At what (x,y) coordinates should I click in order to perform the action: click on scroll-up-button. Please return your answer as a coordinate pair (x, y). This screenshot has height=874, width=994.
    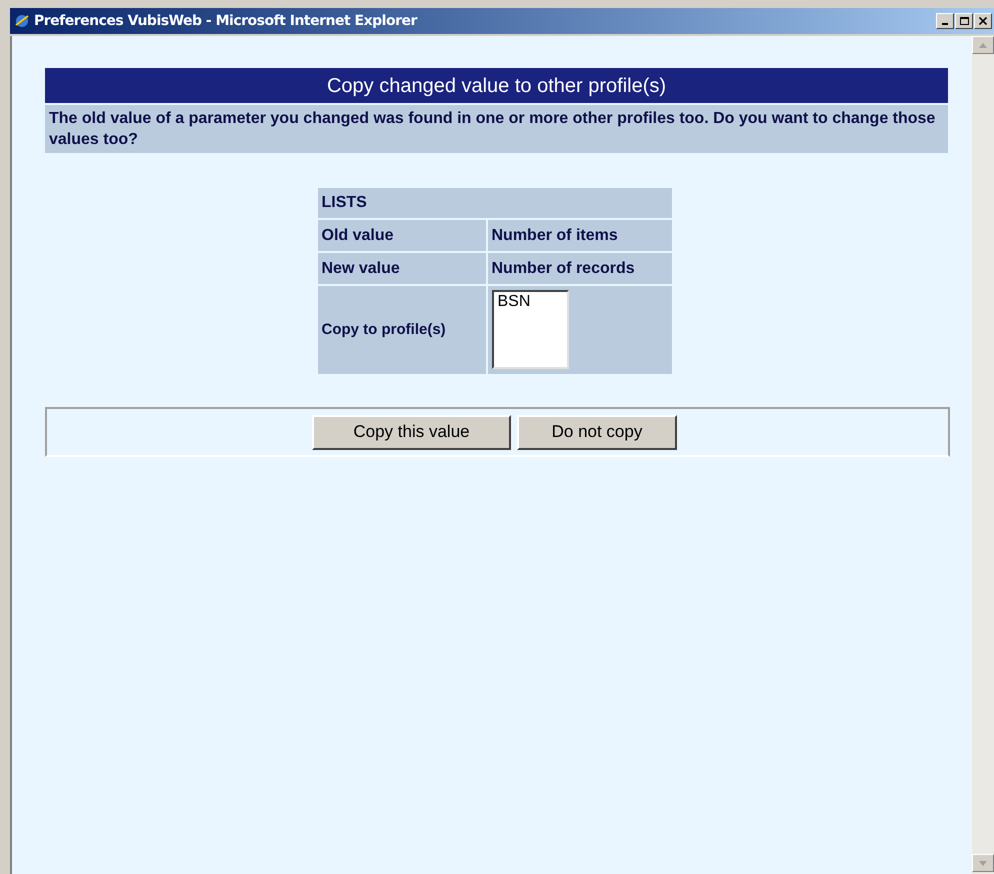
    Looking at the image, I should click on (983, 45).